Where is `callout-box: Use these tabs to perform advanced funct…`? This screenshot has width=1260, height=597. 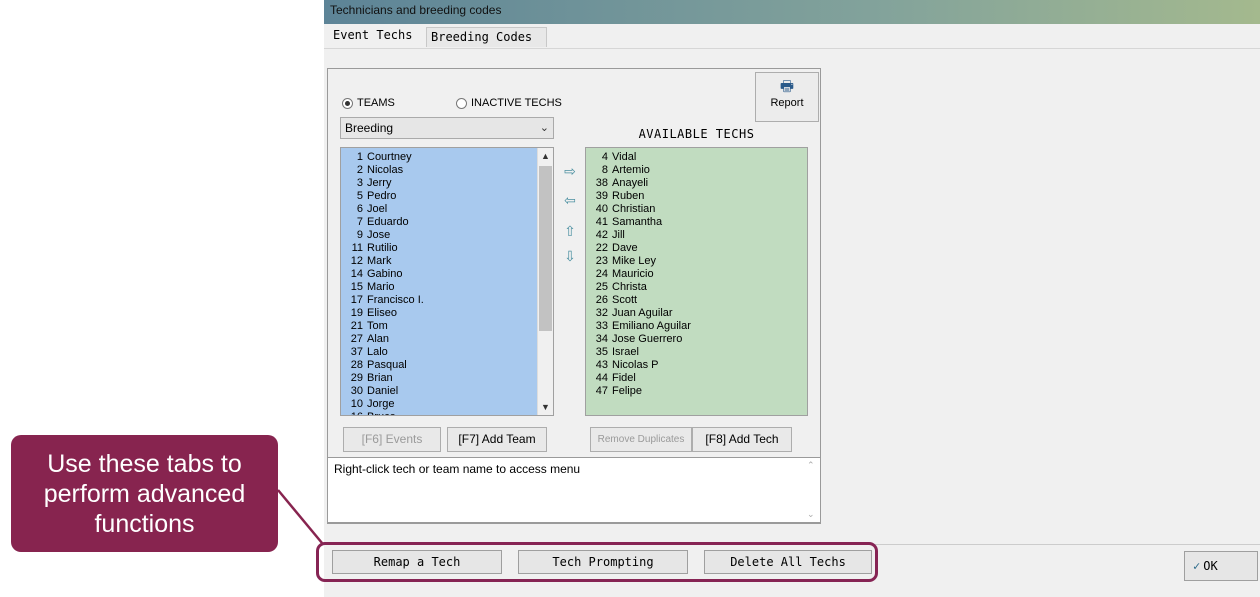
callout-box: Use these tabs to perform advanced funct… is located at coordinates (144, 493).